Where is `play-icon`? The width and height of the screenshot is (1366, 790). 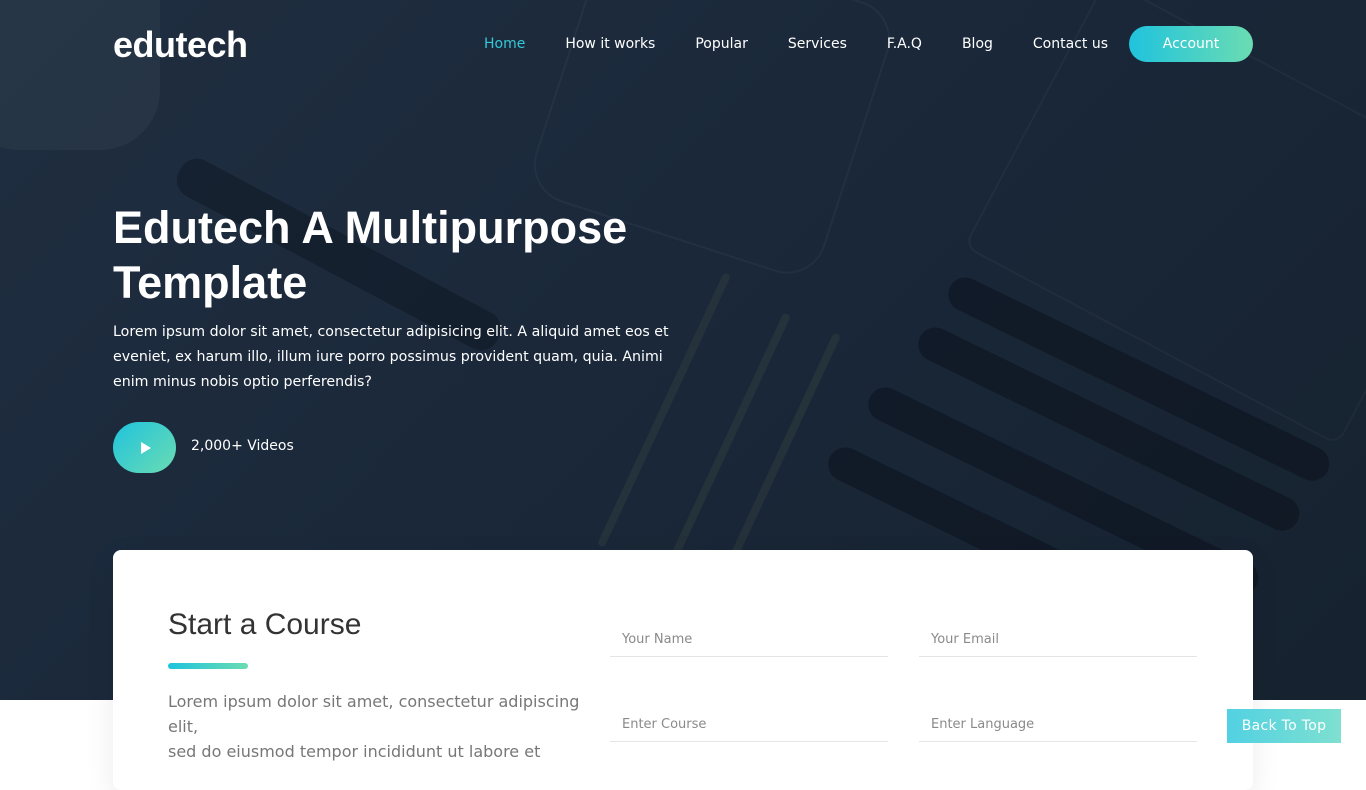
play-icon is located at coordinates (146, 448).